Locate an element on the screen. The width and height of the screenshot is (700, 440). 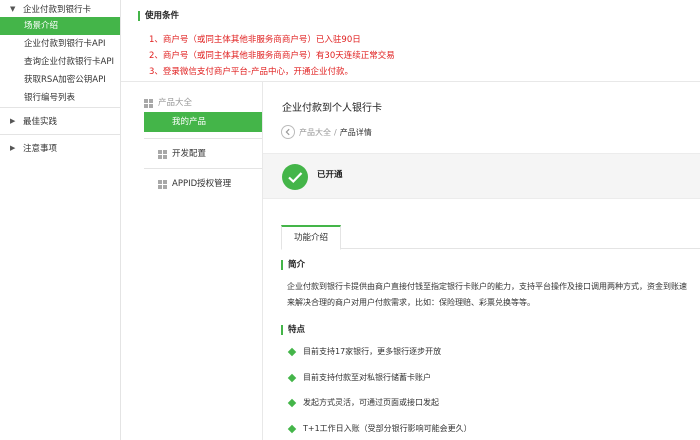
tab-bar: 功能介绍 is located at coordinates (490, 237).